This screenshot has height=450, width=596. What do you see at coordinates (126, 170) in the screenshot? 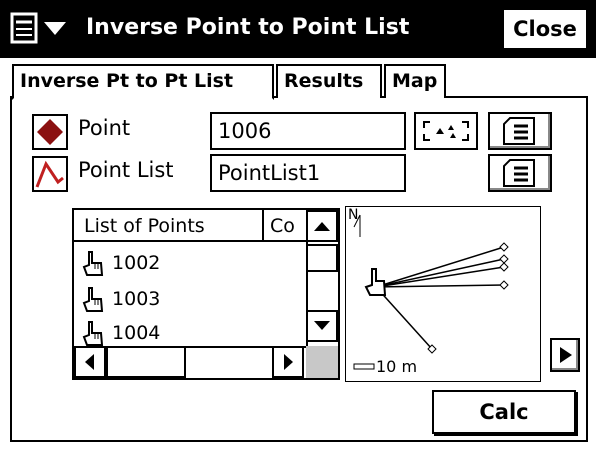
I see `point-list-label: Point List` at bounding box center [126, 170].